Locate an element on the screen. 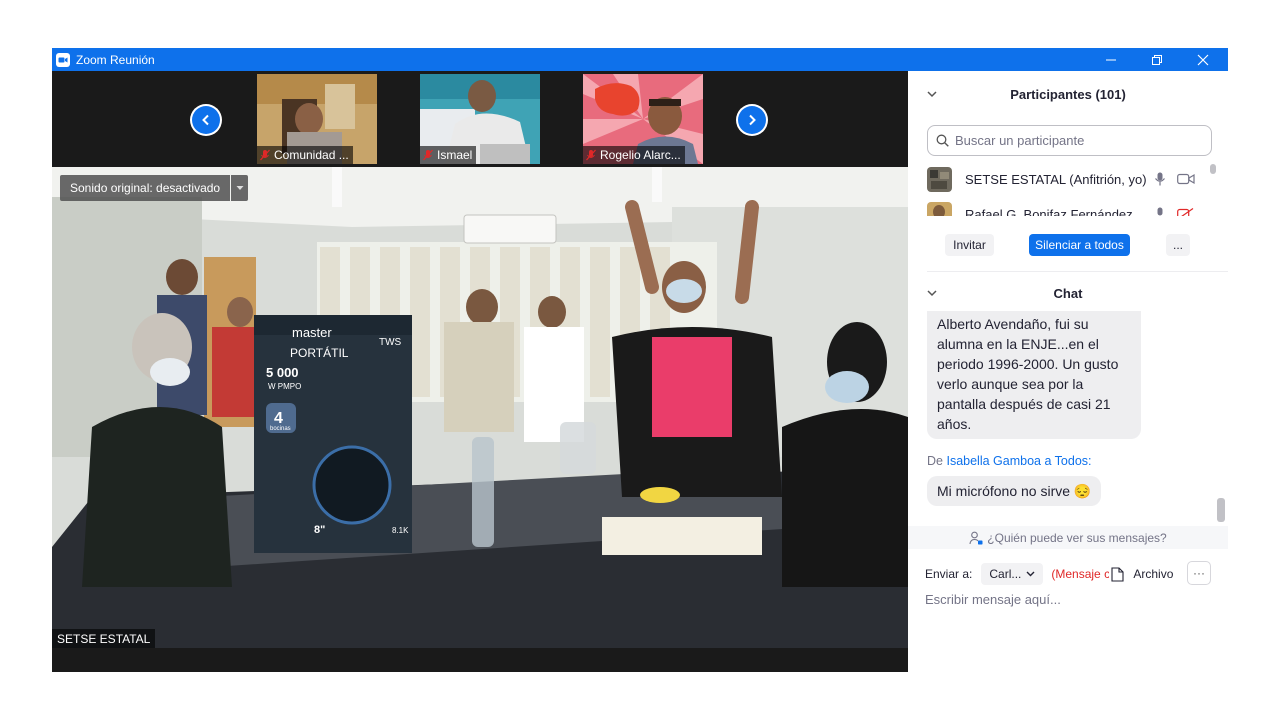 This screenshot has width=1280, height=720. box-model: 8.1K is located at coordinates (400, 530).